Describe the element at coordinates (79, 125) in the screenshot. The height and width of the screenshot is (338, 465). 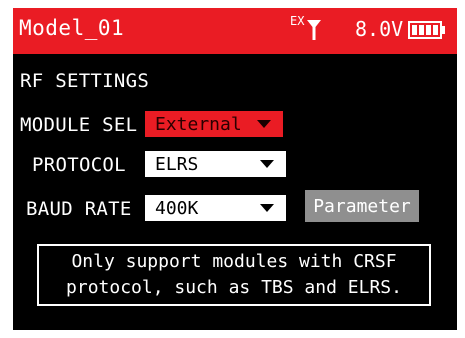
I see `module-sel-label: MODULE SEL` at that location.